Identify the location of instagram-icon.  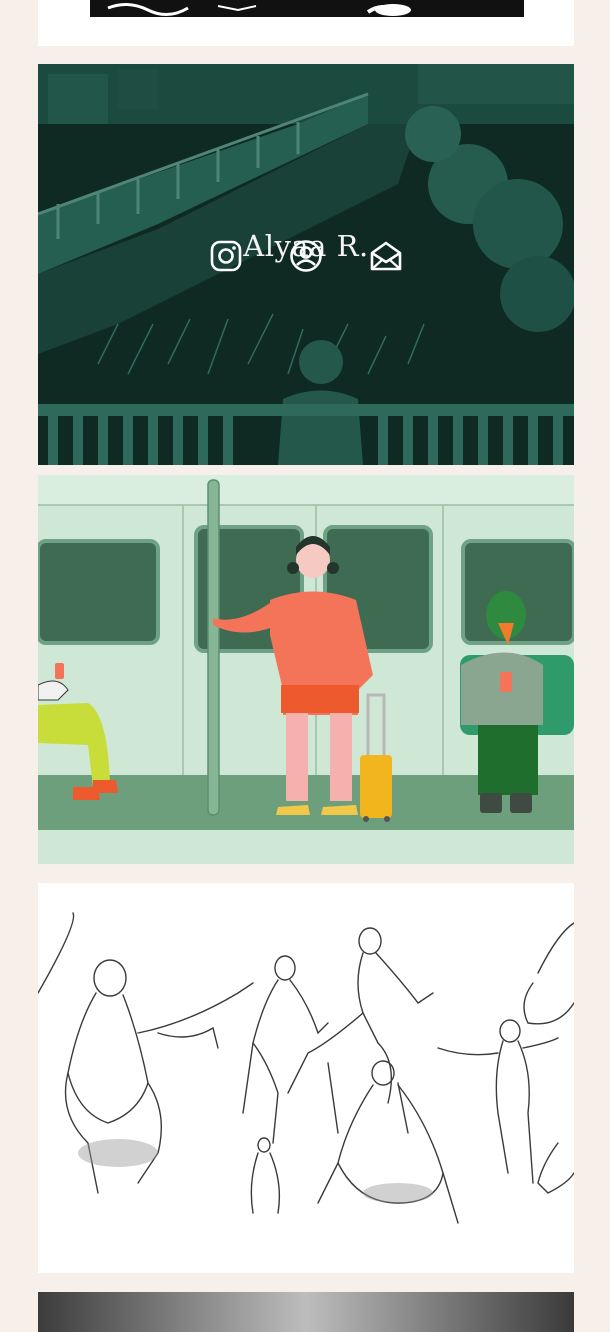
(226, 256).